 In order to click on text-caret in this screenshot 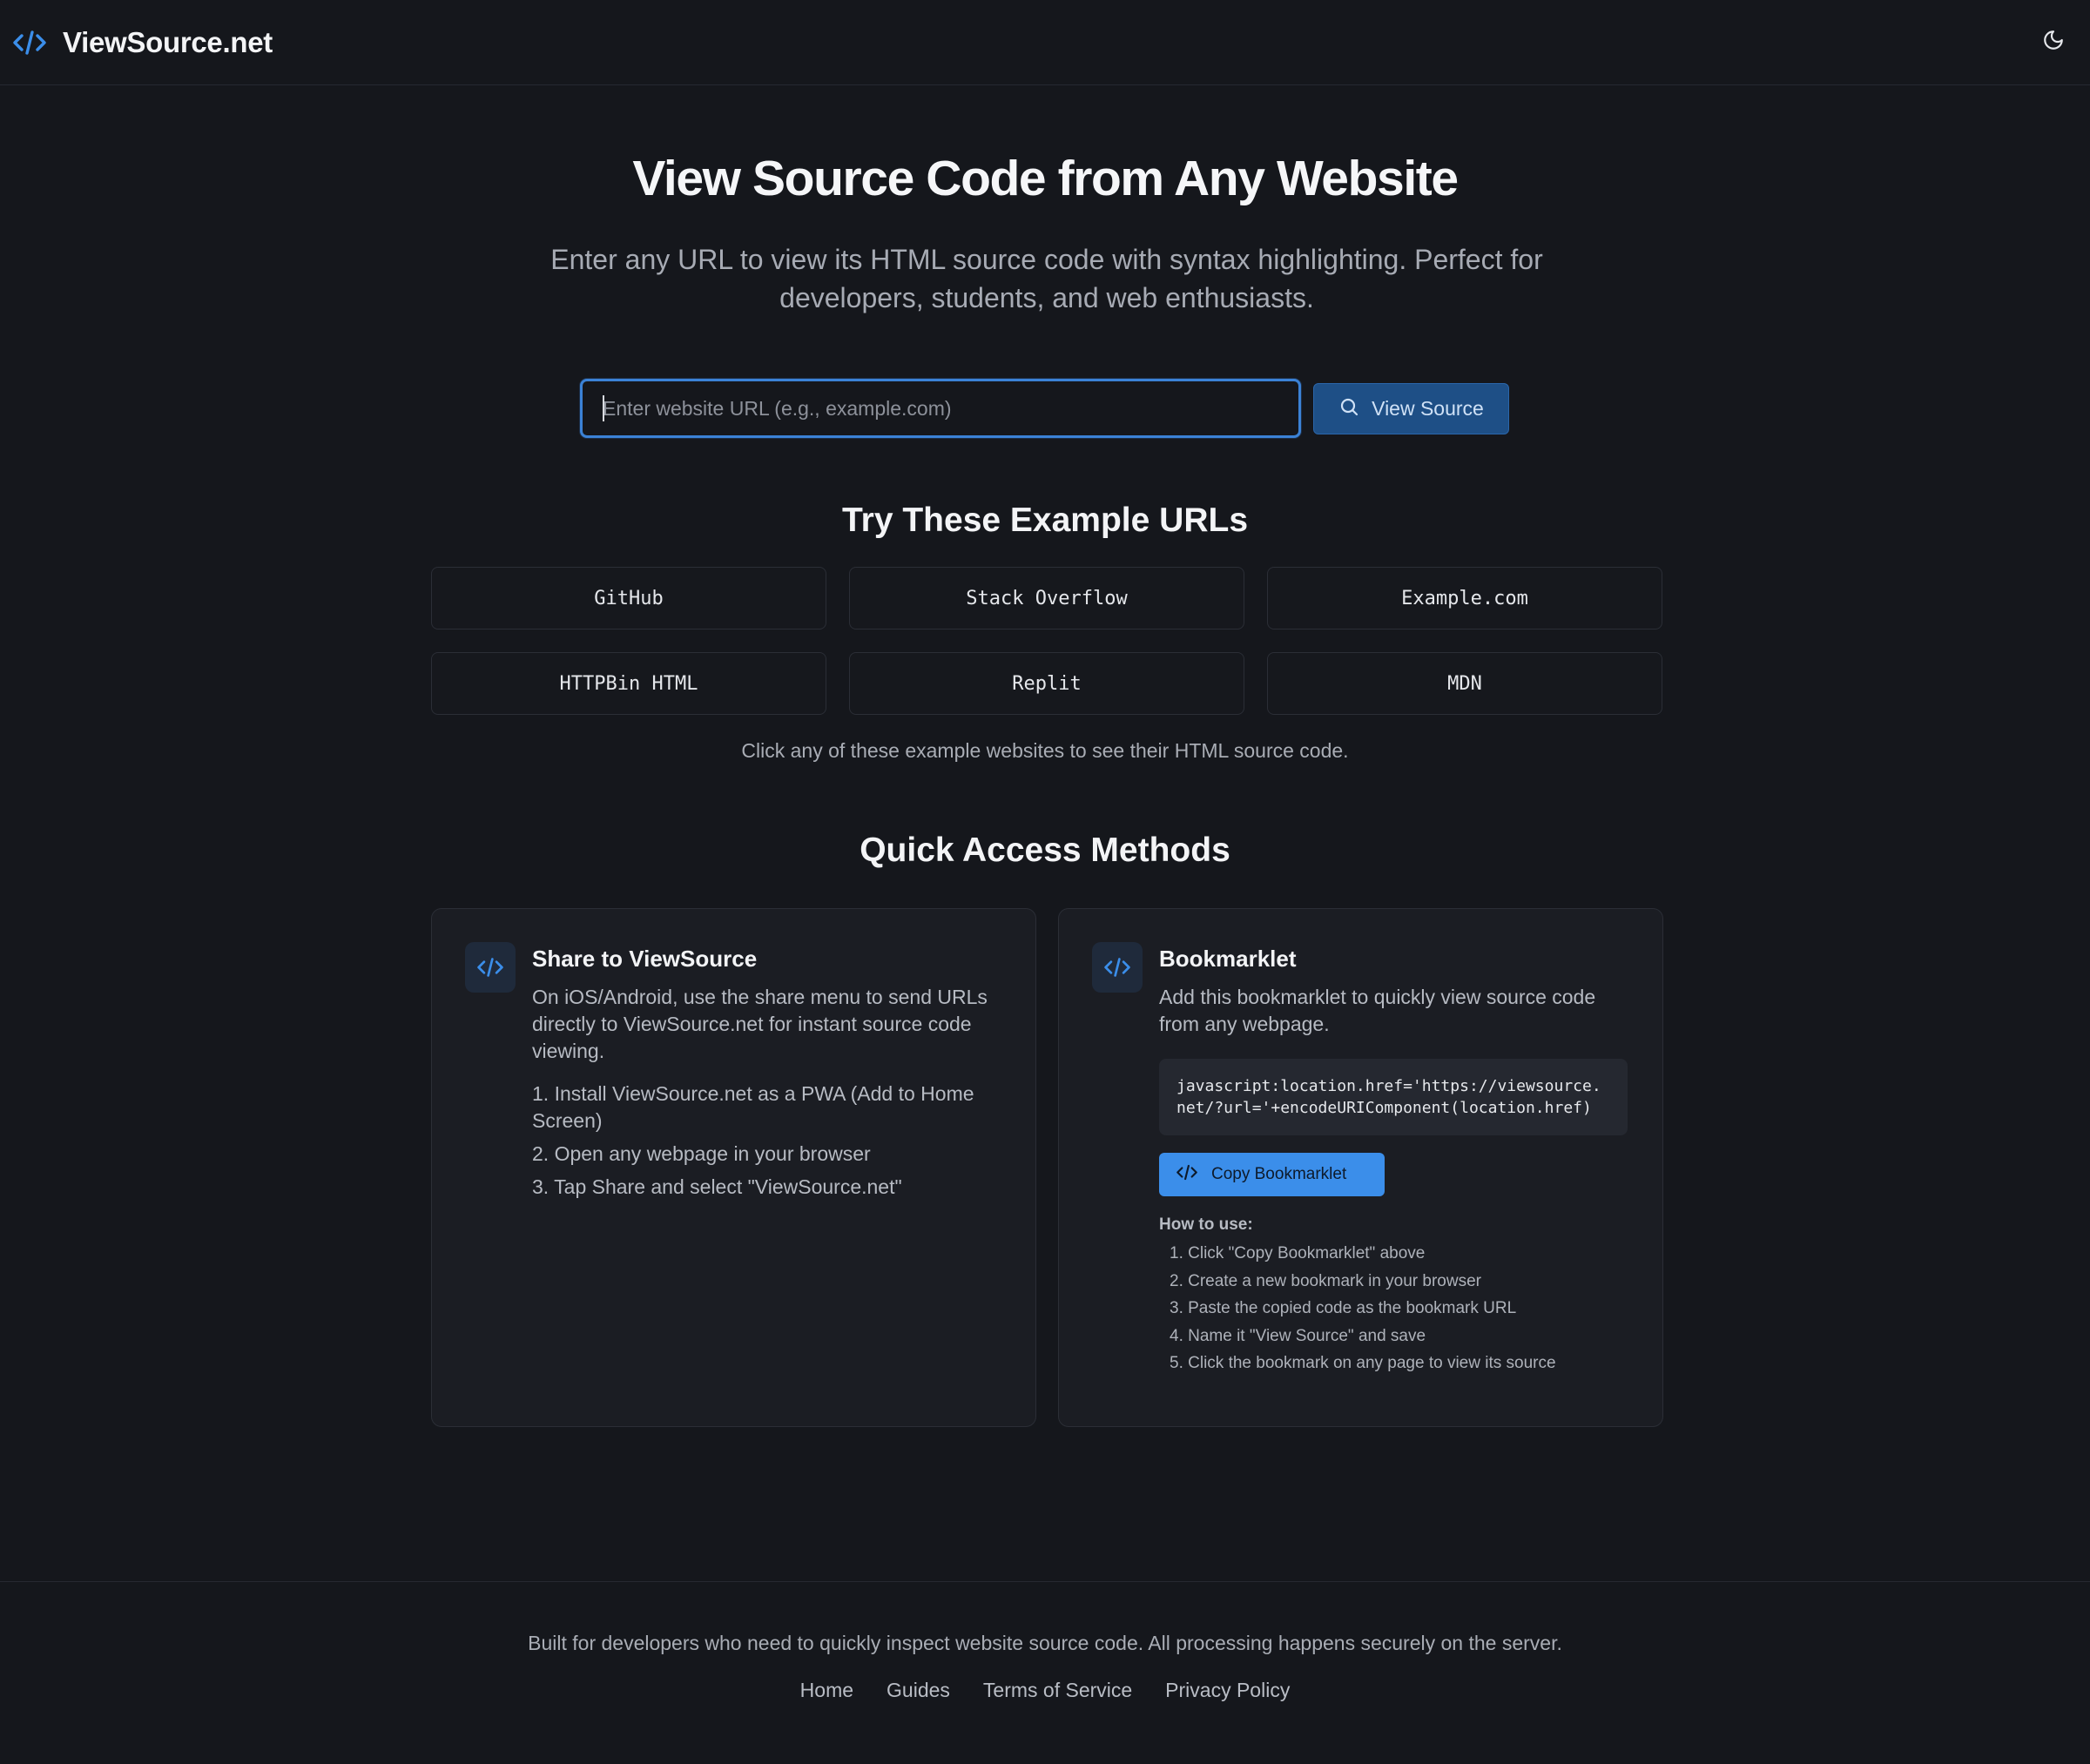, I will do `click(603, 408)`.